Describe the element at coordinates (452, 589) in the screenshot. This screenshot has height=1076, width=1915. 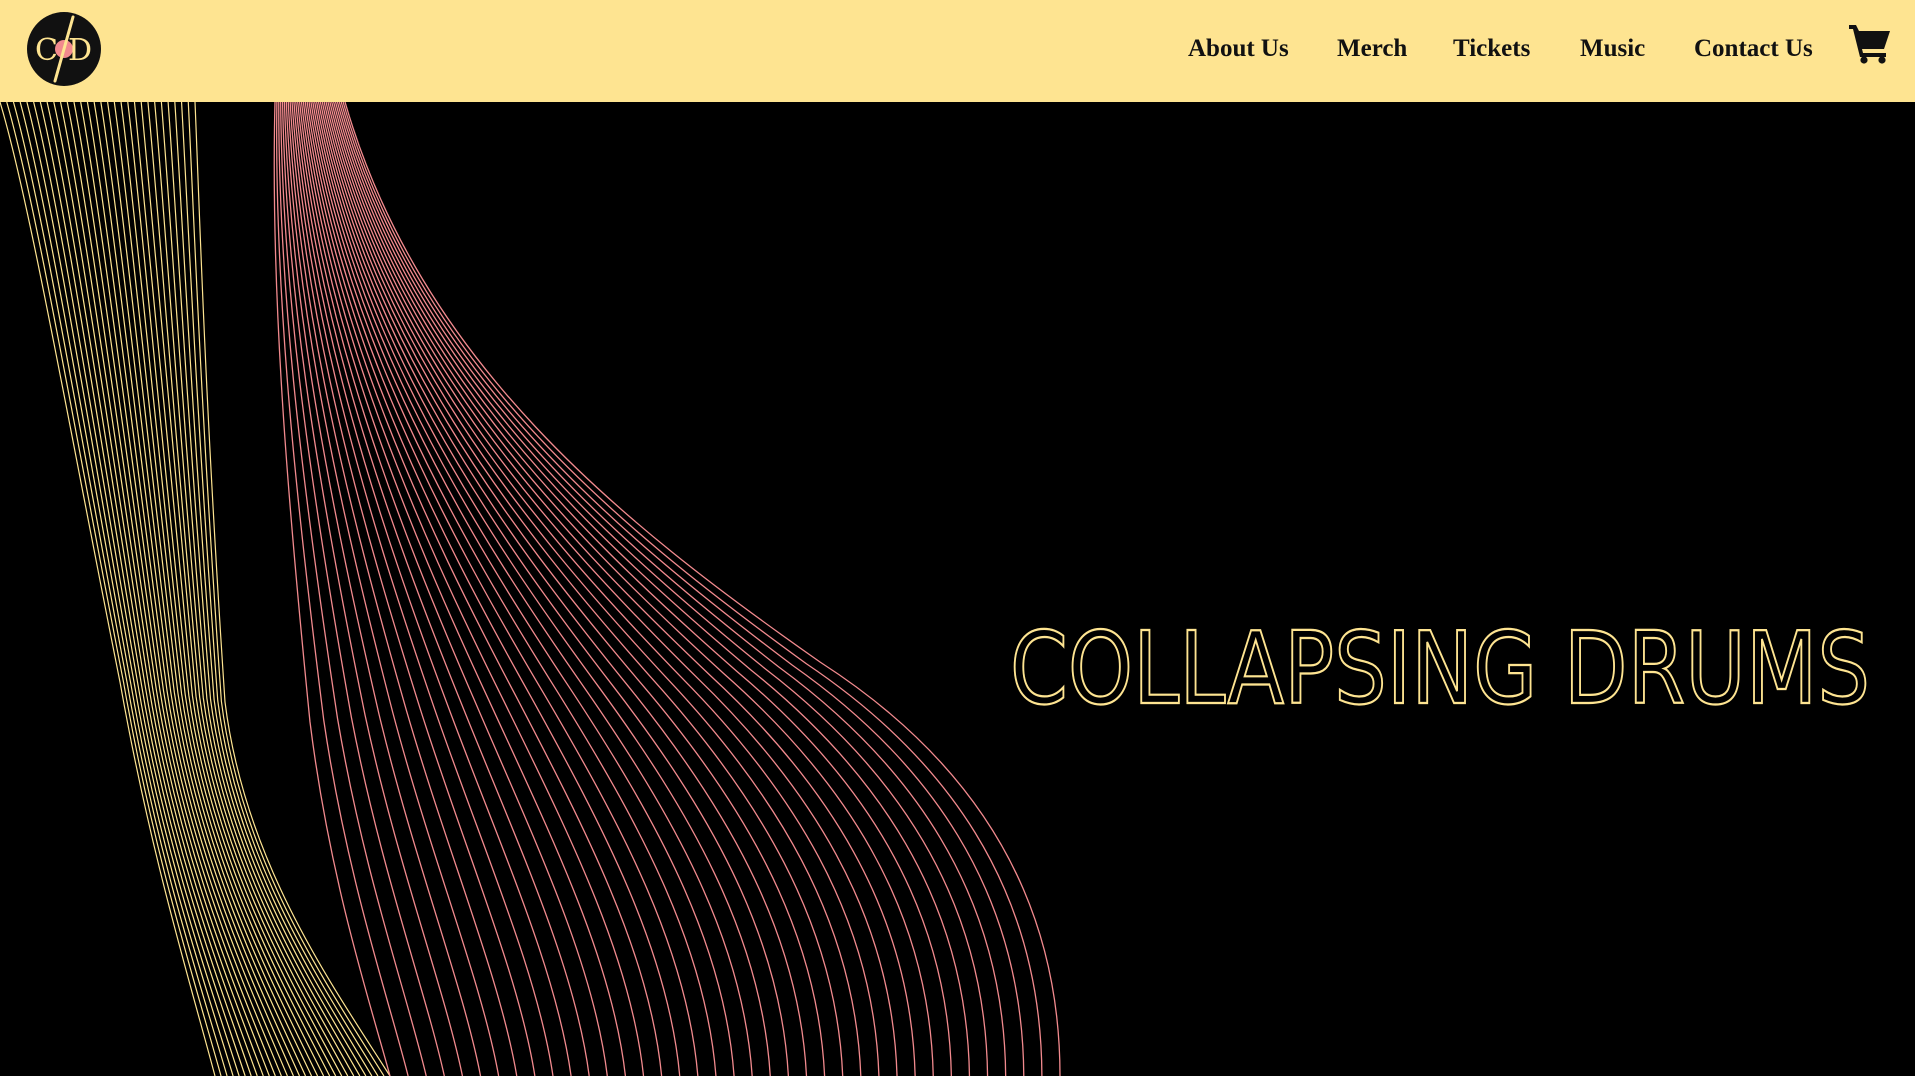
I see `pink-wave-line` at that location.